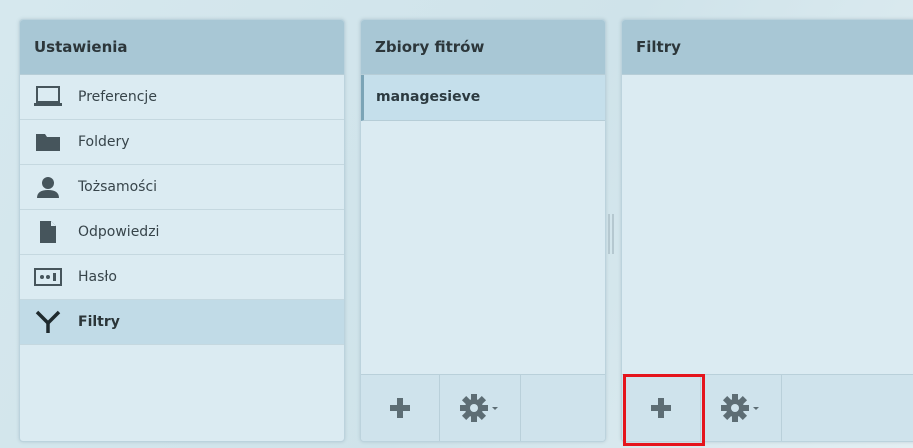  What do you see at coordinates (182, 142) in the screenshot?
I see `settings-item-folders: Foldery` at bounding box center [182, 142].